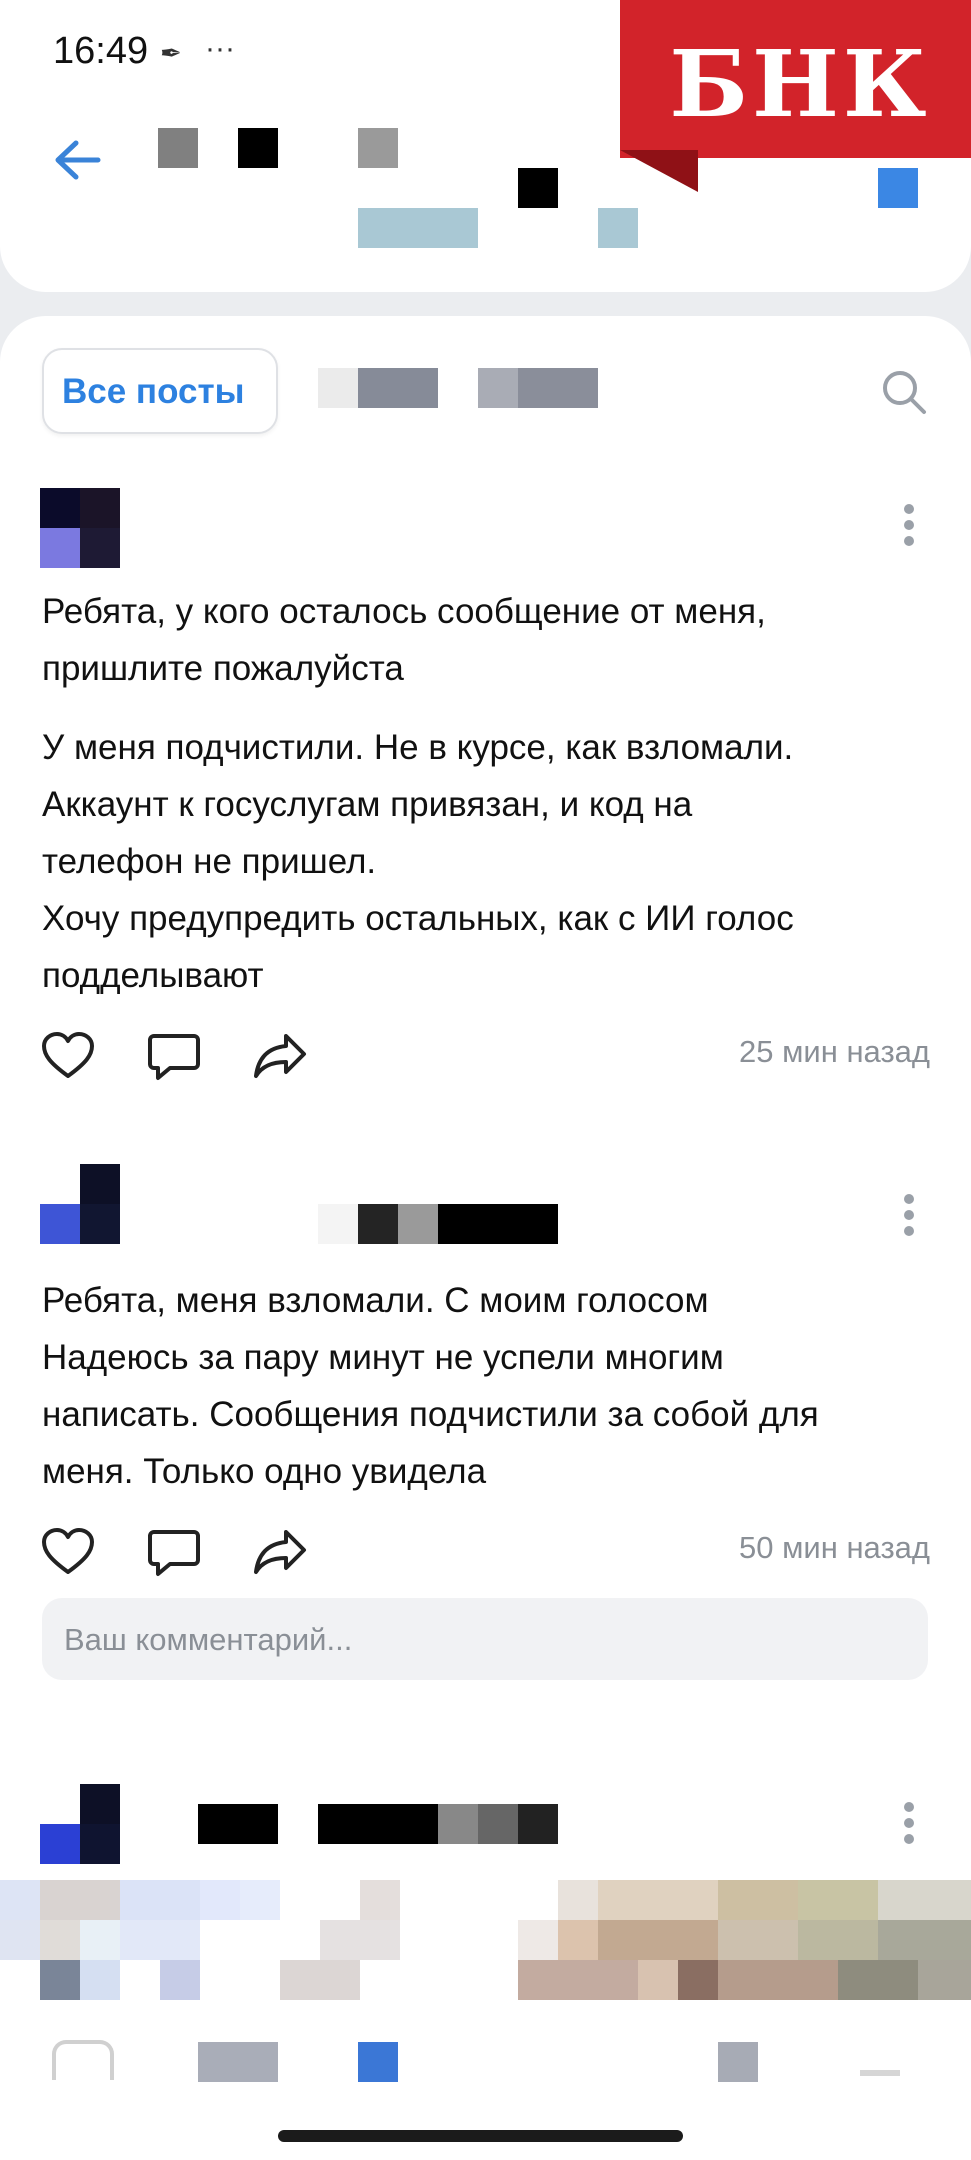  I want to click on home-indicator, so click(480, 2136).